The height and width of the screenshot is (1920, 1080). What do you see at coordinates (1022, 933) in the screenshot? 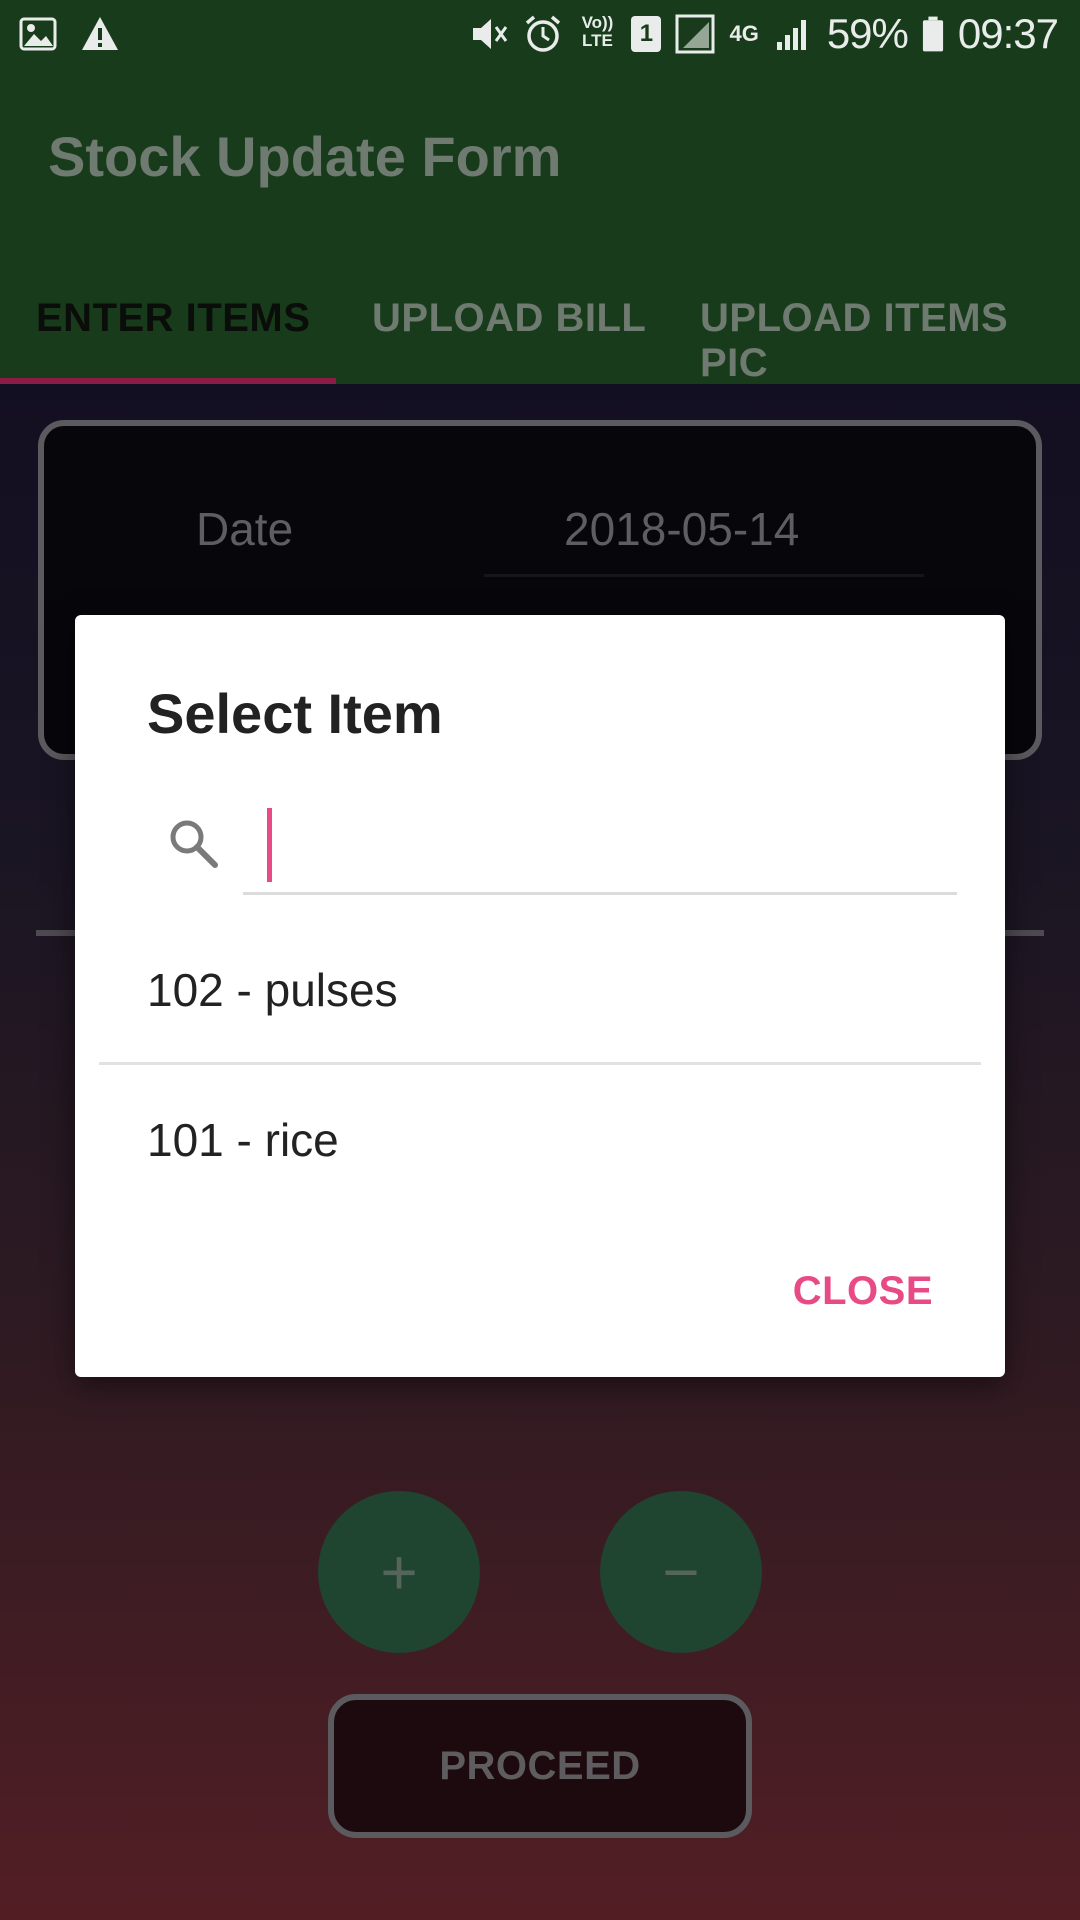
I see `divider` at bounding box center [1022, 933].